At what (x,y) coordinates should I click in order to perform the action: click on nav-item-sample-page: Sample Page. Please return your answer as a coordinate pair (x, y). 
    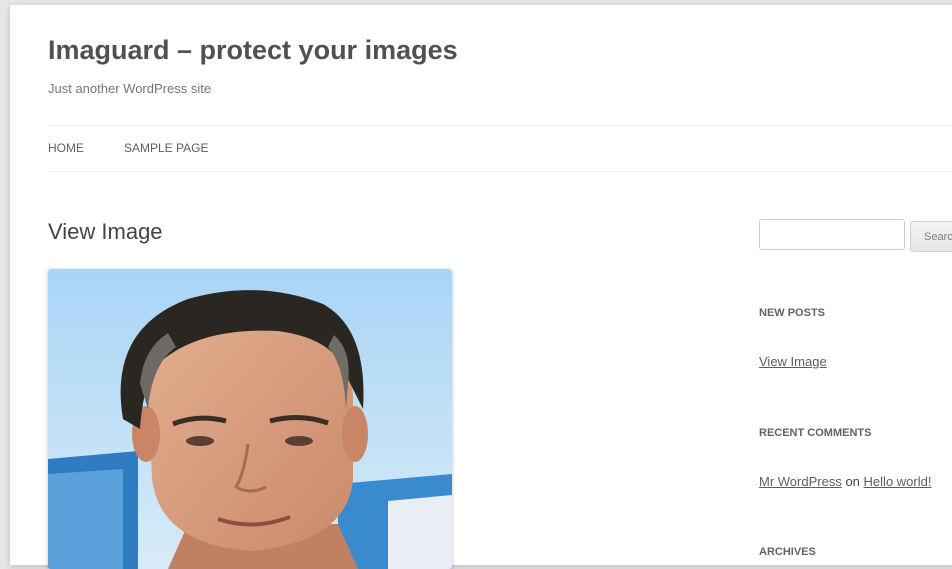
    Looking at the image, I should click on (166, 148).